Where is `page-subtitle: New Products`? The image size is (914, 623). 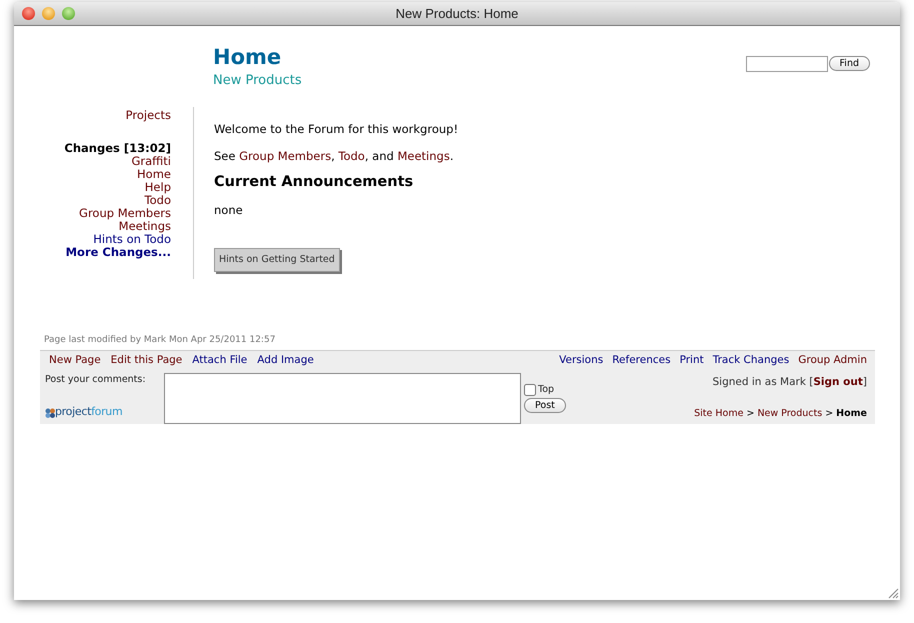 page-subtitle: New Products is located at coordinates (257, 81).